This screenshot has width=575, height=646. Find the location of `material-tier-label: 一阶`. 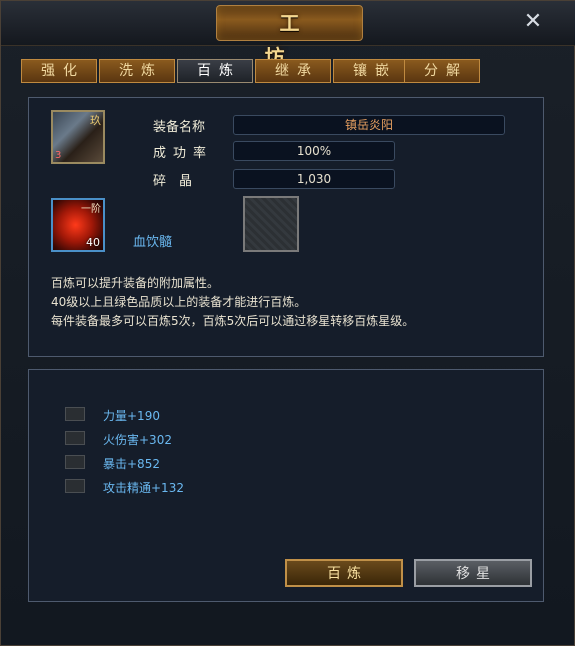

material-tier-label: 一阶 is located at coordinates (91, 209).